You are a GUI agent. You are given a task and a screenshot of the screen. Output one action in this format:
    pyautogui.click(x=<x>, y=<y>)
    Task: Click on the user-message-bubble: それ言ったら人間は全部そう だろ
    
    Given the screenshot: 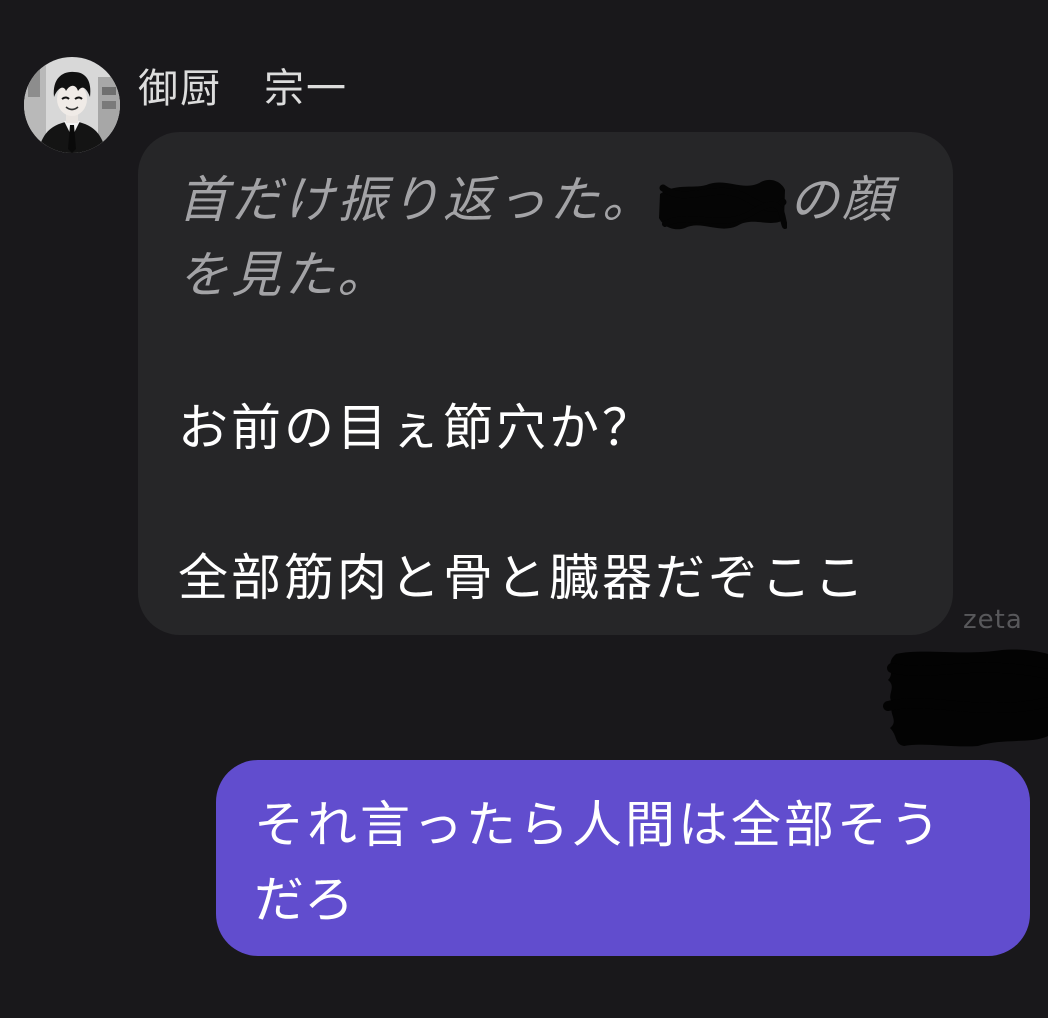 What is the action you would take?
    pyautogui.click(x=623, y=858)
    